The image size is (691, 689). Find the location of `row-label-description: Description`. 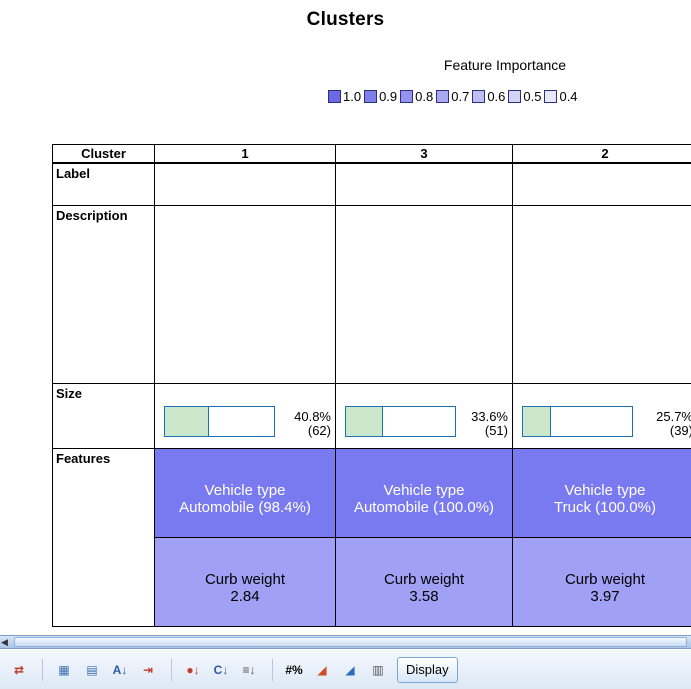

row-label-description: Description is located at coordinates (103, 294).